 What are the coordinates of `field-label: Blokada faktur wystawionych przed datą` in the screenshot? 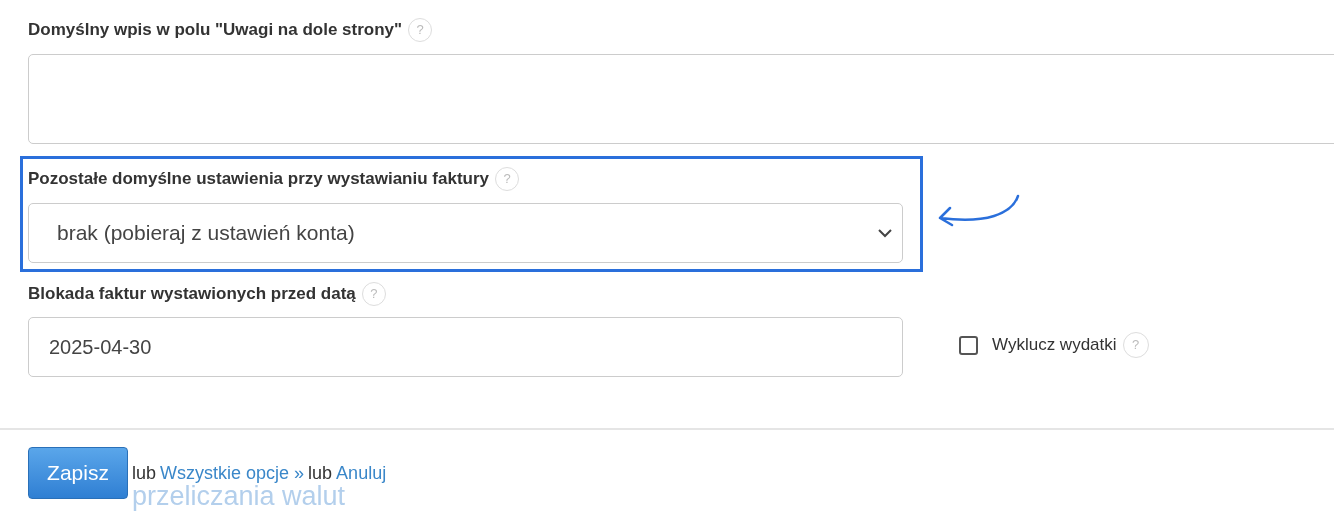 It's located at (192, 294).